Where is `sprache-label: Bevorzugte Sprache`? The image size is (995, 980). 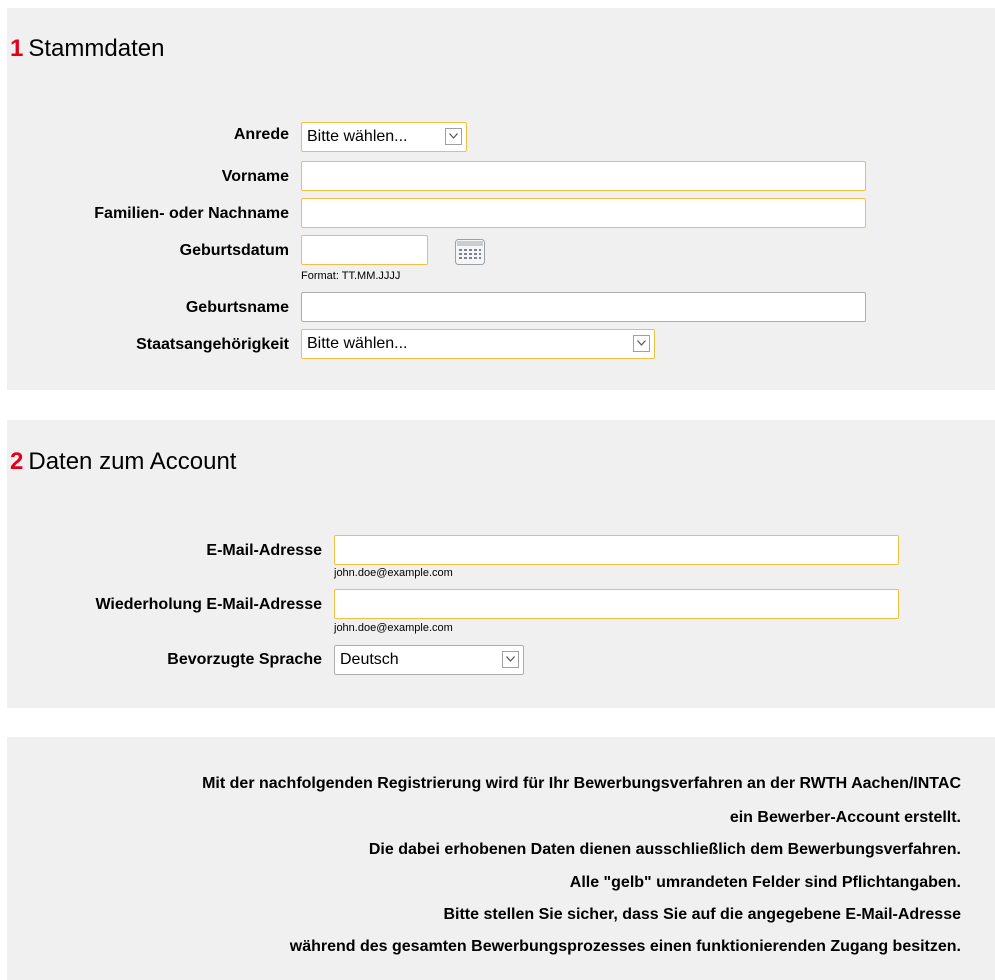
sprache-label: Bevorzugte Sprache is located at coordinates (244, 659).